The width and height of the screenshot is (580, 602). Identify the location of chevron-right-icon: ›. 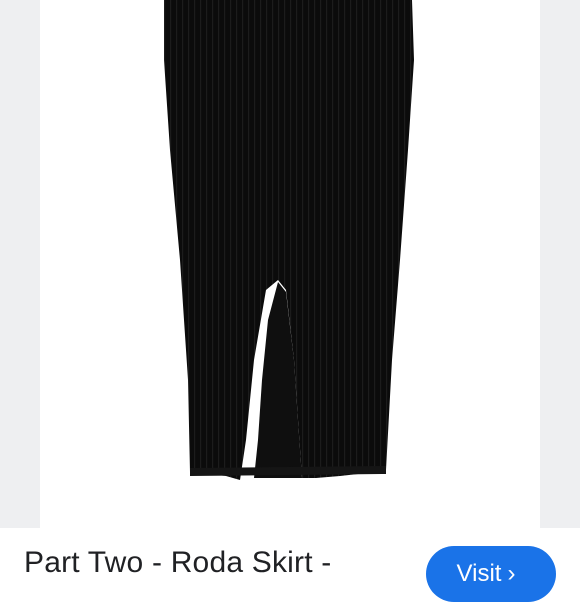
(511, 573).